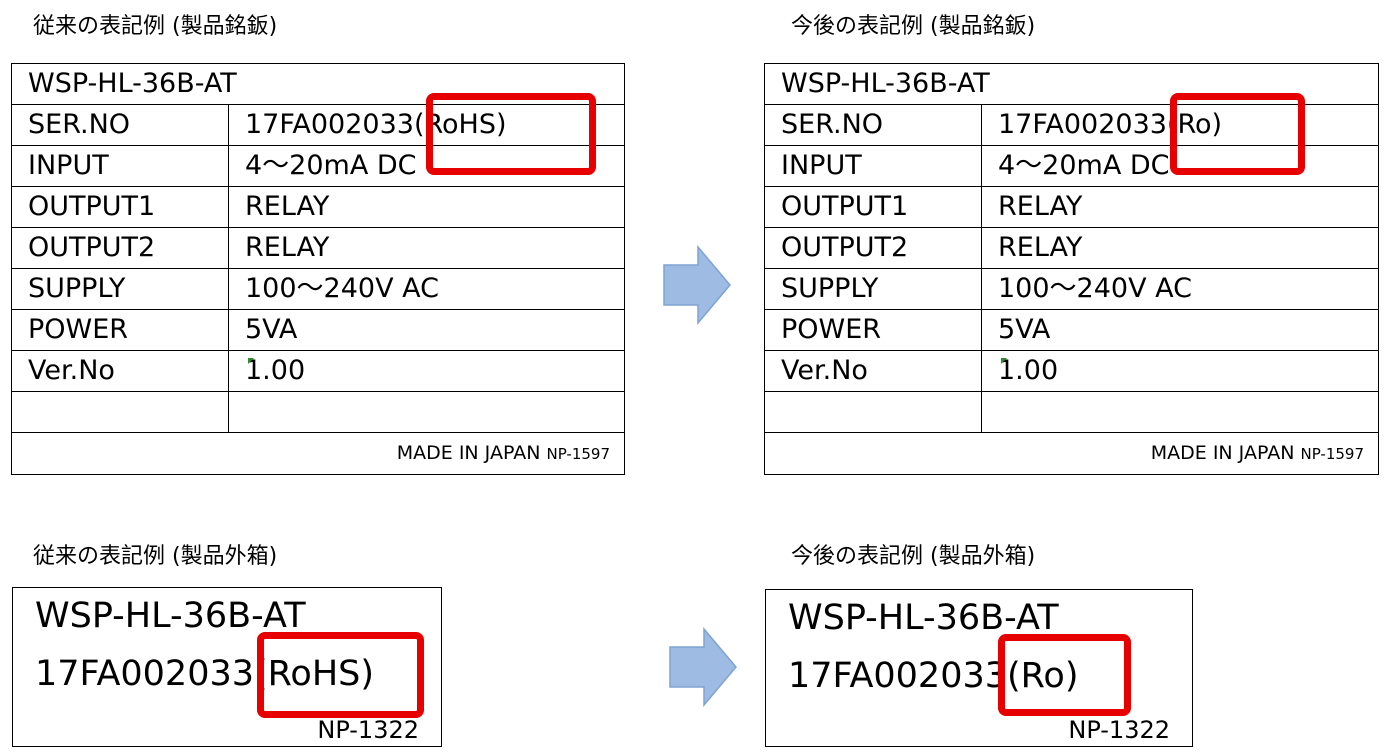 This screenshot has height=755, width=1385. What do you see at coordinates (913, 556) in the screenshot?
I see `caption-new-box: 今後の表記例 (製品外箱)` at bounding box center [913, 556].